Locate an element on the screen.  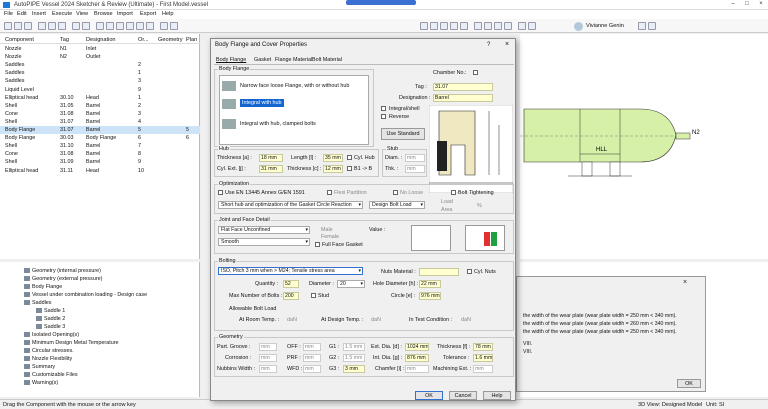
corrosion-input: mm is located at coordinates (268, 358).